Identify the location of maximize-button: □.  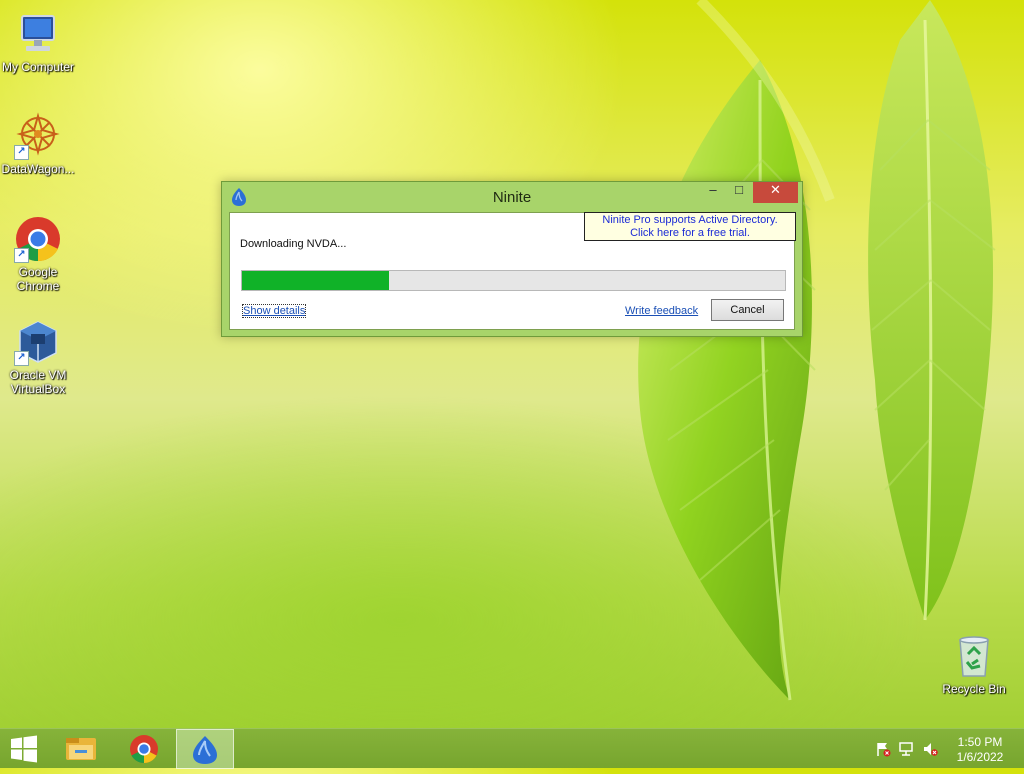
(739, 192).